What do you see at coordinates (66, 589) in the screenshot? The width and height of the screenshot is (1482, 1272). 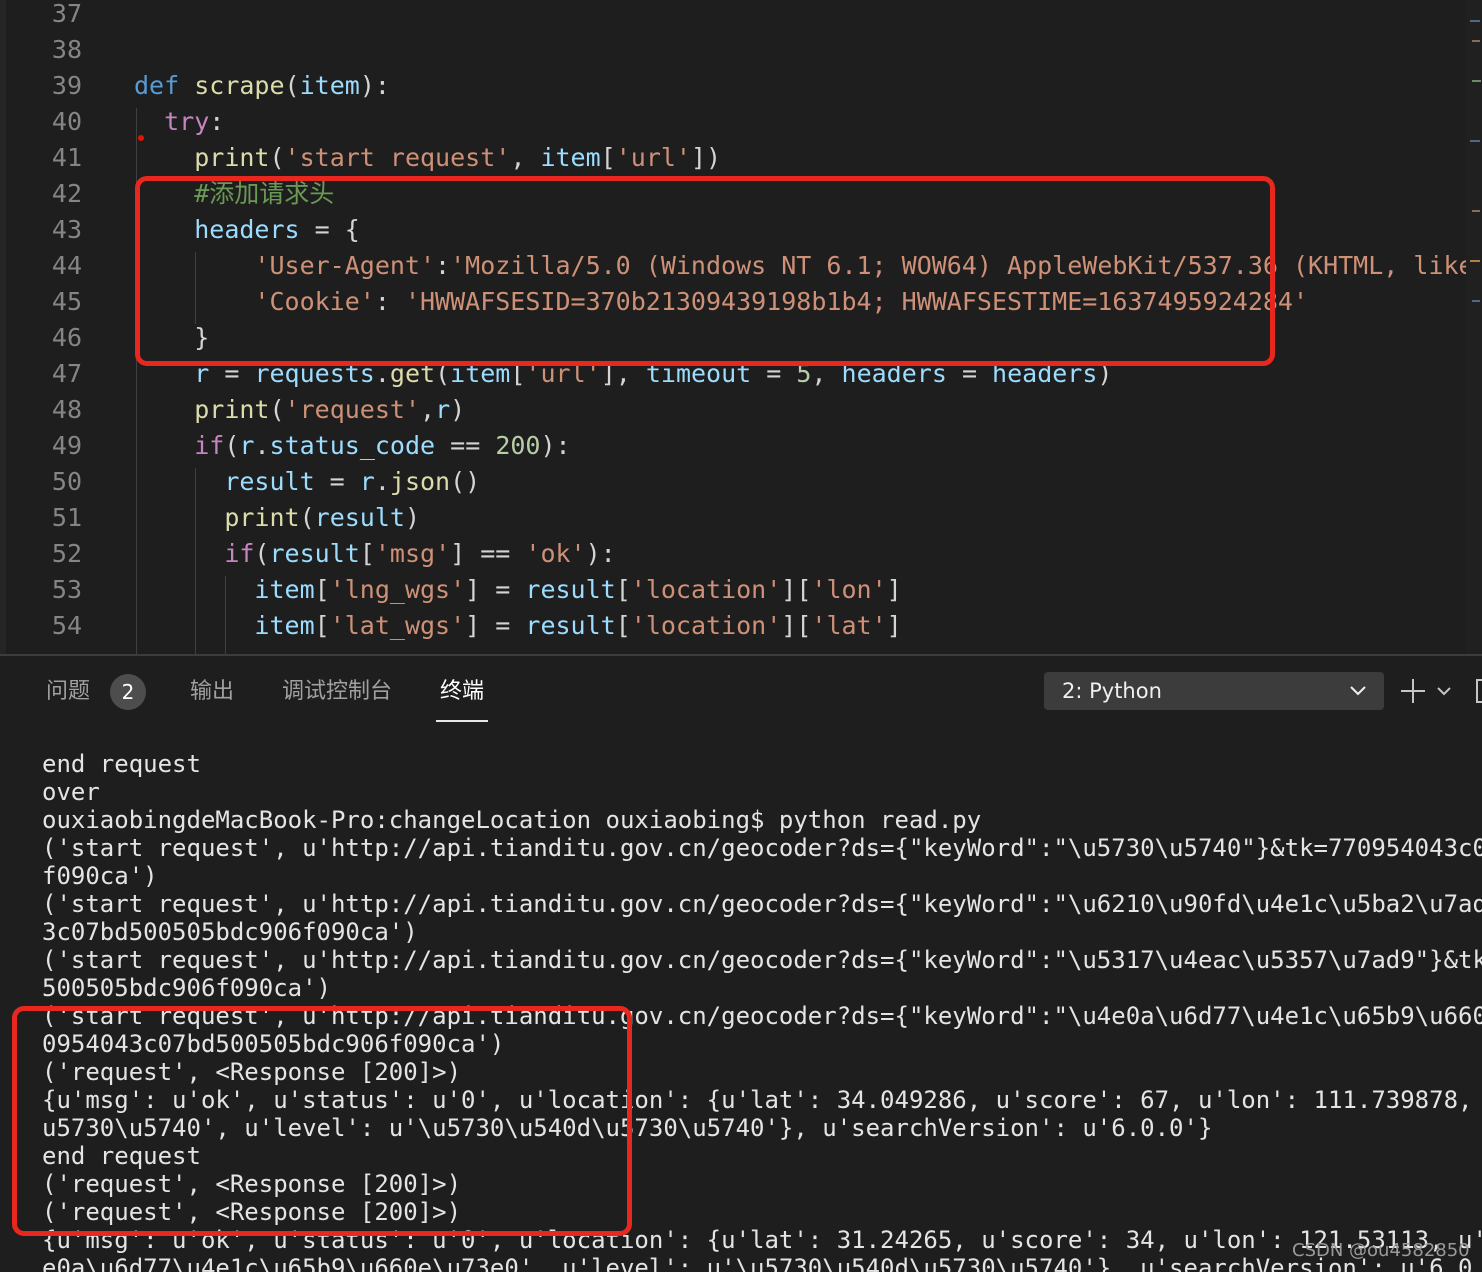 I see `line-number: 53` at bounding box center [66, 589].